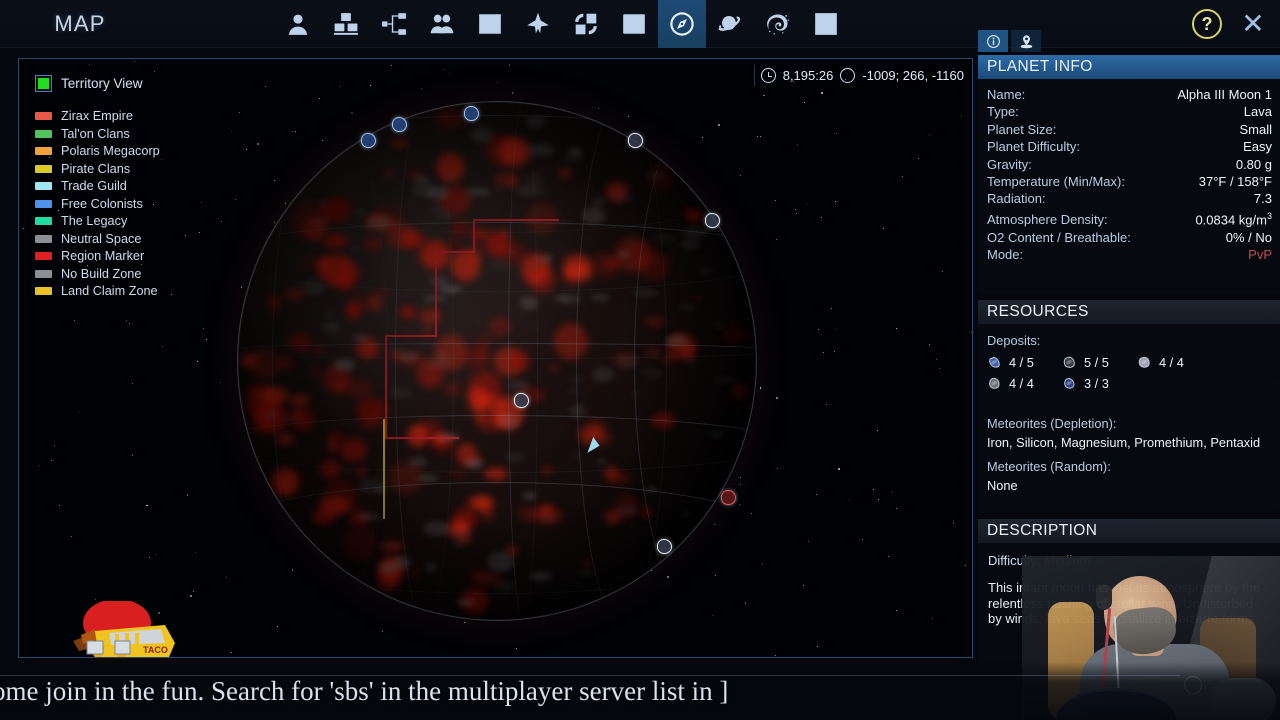 This screenshot has width=1280, height=720. I want to click on legend-item: Region Marker, so click(97, 256).